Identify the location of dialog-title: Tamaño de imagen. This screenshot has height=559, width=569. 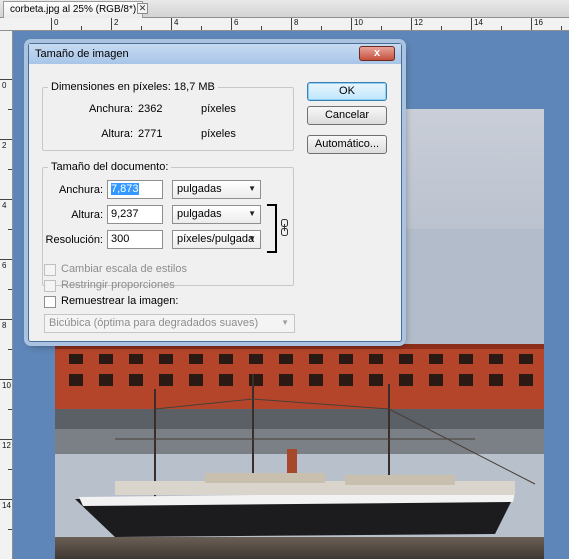
(82, 54).